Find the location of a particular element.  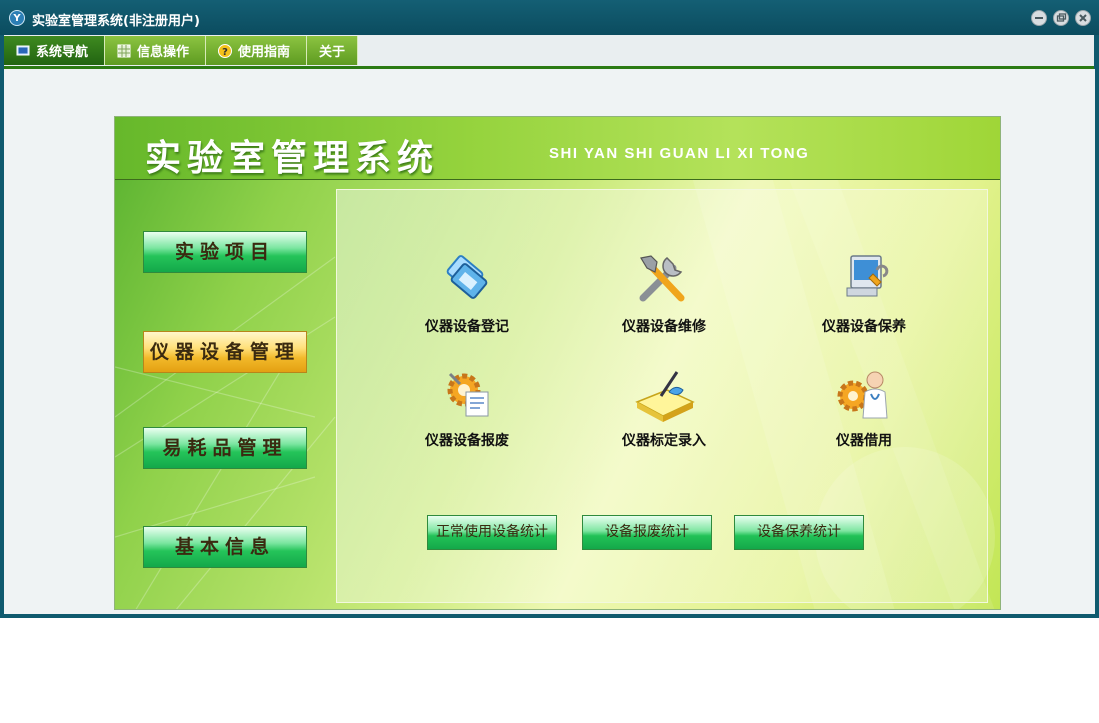

minimize-icon is located at coordinates (1039, 18).